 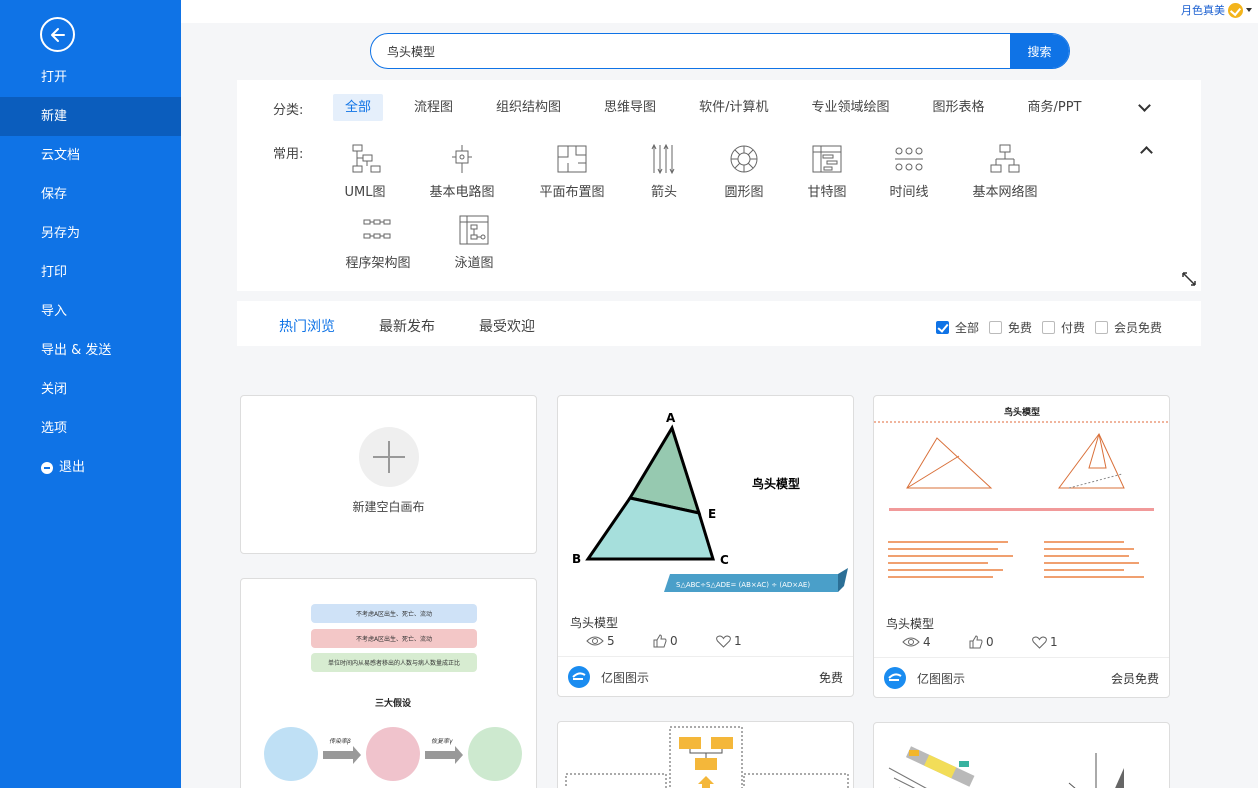 What do you see at coordinates (433, 107) in the screenshot?
I see `category-tab-flowchart: 流程图` at bounding box center [433, 107].